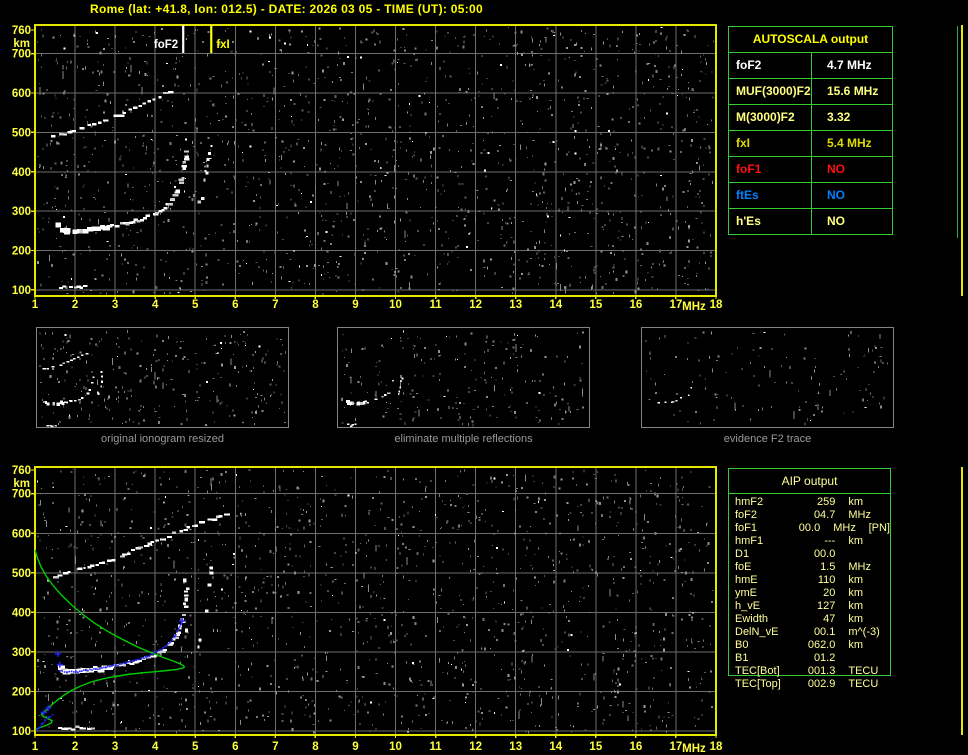  What do you see at coordinates (676, 305) in the screenshot?
I see `svg-text: 17` at bounding box center [676, 305].